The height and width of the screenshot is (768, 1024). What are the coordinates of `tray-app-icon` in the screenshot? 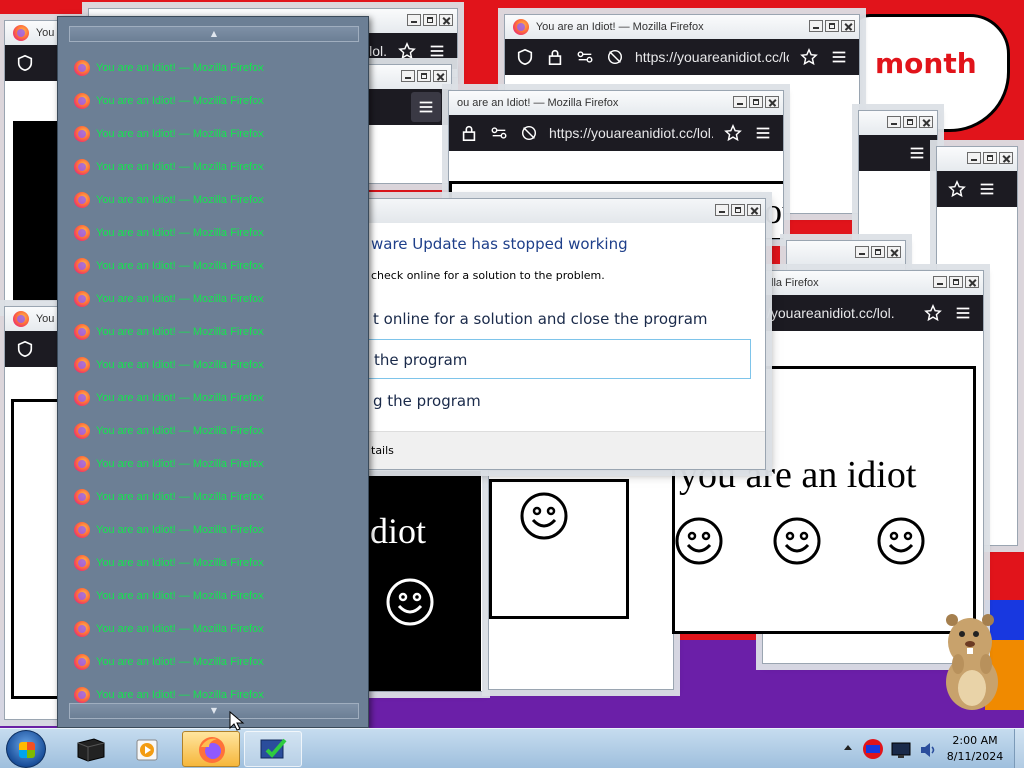 It's located at (873, 749).